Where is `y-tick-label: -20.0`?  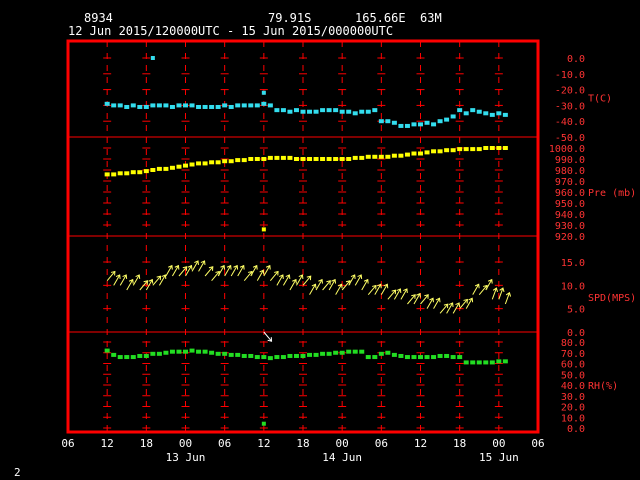
y-tick-label: -20.0 is located at coordinates (570, 91).